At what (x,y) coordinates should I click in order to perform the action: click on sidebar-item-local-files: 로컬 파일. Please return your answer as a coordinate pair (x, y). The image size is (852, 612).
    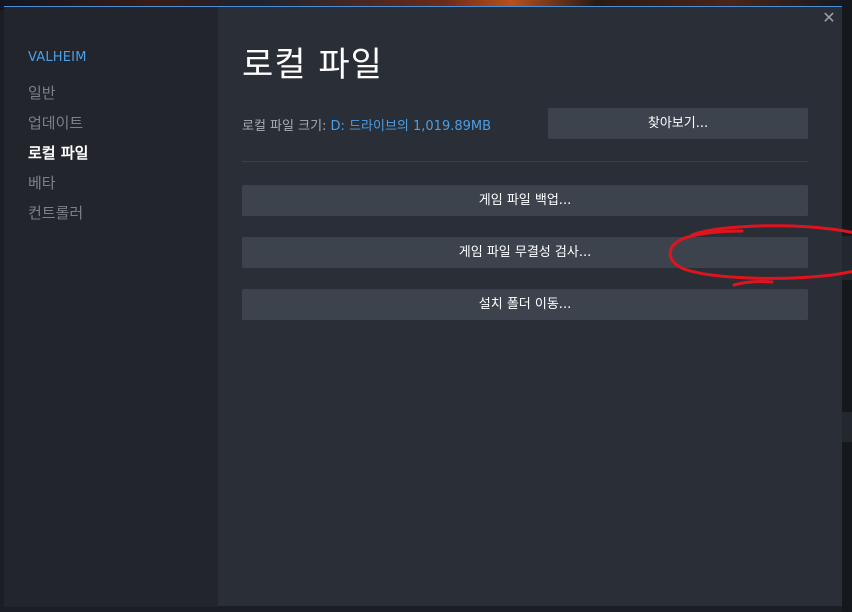
    Looking at the image, I should click on (58, 158).